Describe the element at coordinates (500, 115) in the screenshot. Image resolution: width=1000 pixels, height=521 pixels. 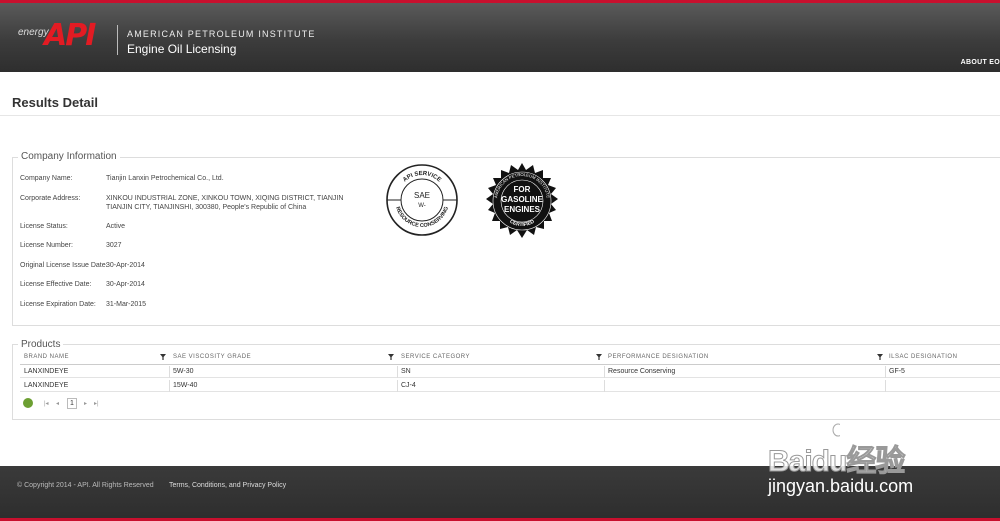
I see `title-divider` at that location.